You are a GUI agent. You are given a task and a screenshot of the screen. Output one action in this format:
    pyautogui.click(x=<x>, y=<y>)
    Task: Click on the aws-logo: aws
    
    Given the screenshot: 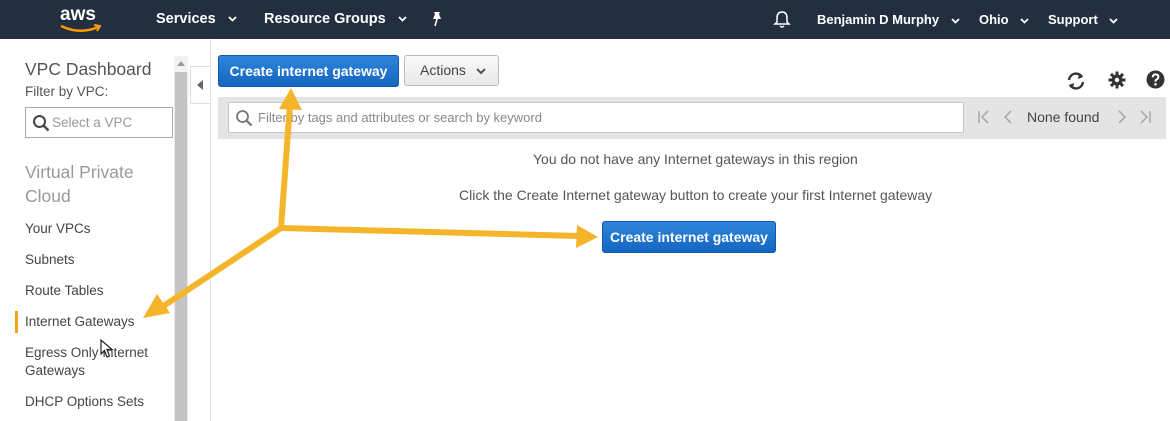 What is the action you would take?
    pyautogui.click(x=82, y=19)
    